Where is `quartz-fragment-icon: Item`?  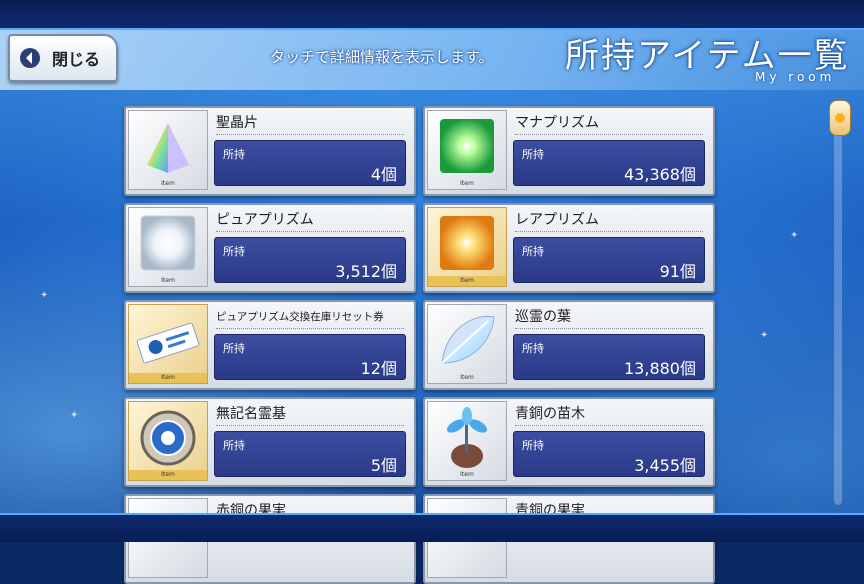 quartz-fragment-icon: Item is located at coordinates (168, 150).